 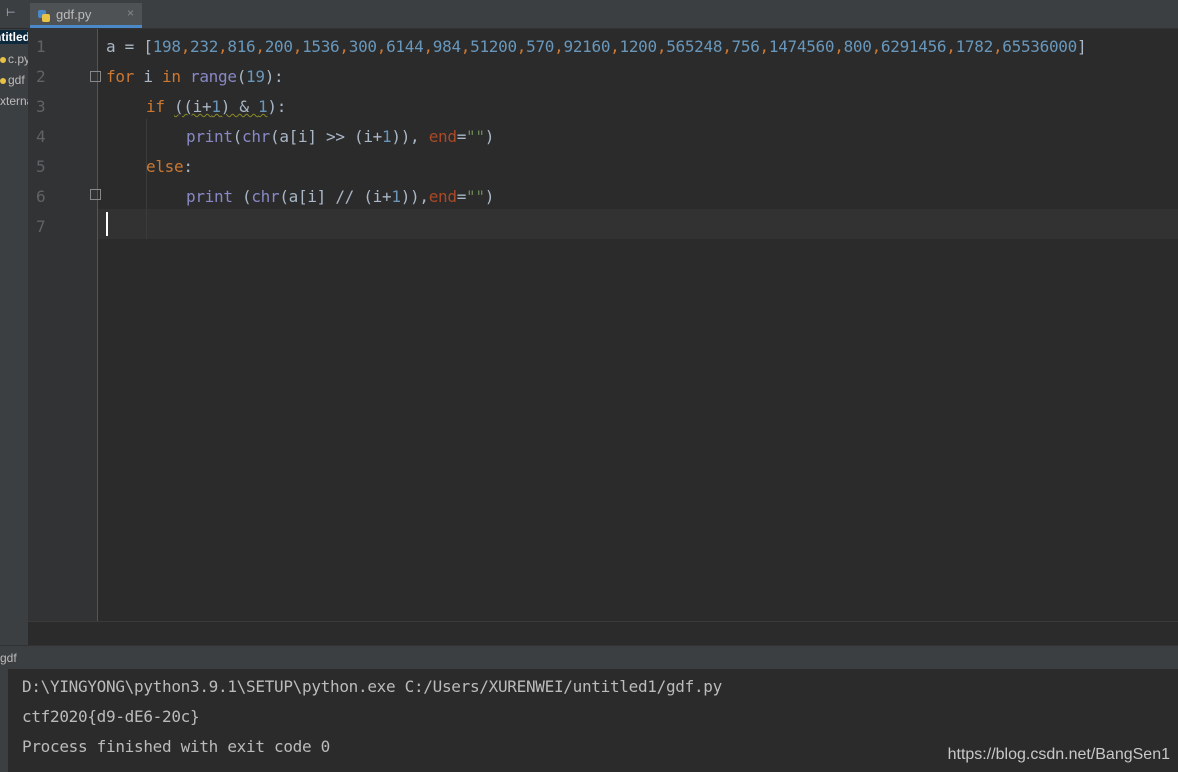 I want to click on list-number: 6291456, so click(x=913, y=46).